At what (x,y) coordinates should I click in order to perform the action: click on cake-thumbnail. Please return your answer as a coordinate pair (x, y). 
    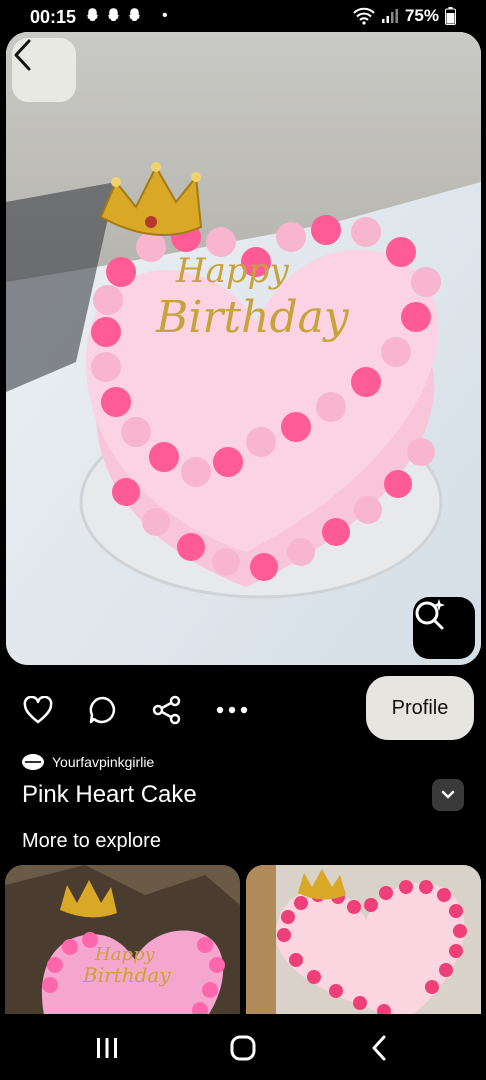
    Looking at the image, I should click on (363, 942).